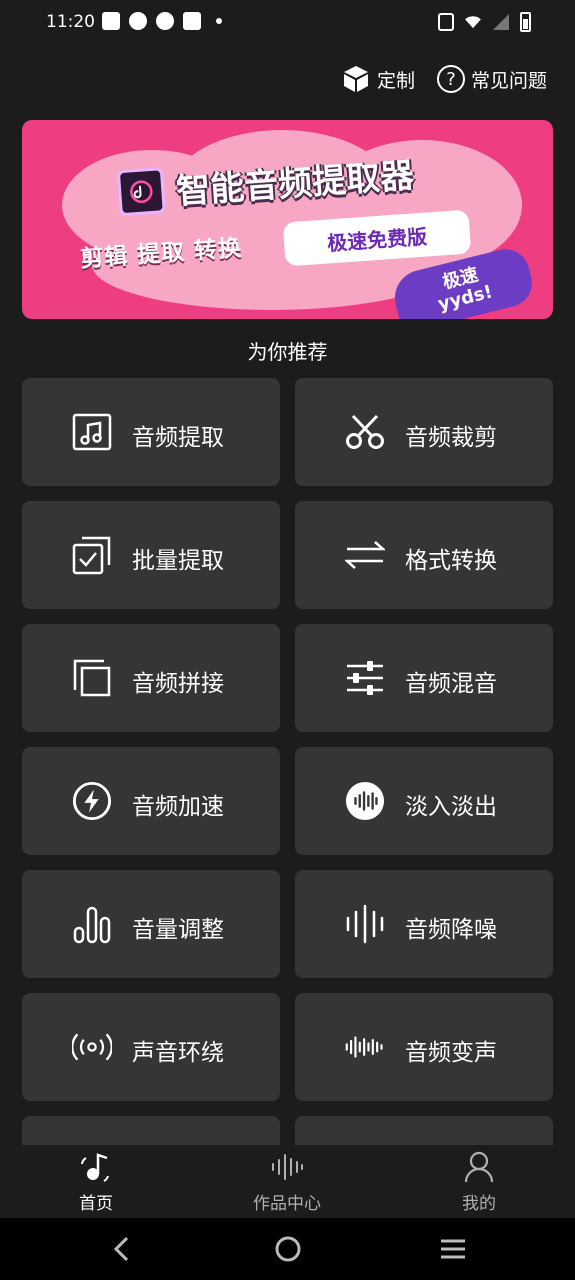  Describe the element at coordinates (501, 22) in the screenshot. I see `signal-icon` at that location.